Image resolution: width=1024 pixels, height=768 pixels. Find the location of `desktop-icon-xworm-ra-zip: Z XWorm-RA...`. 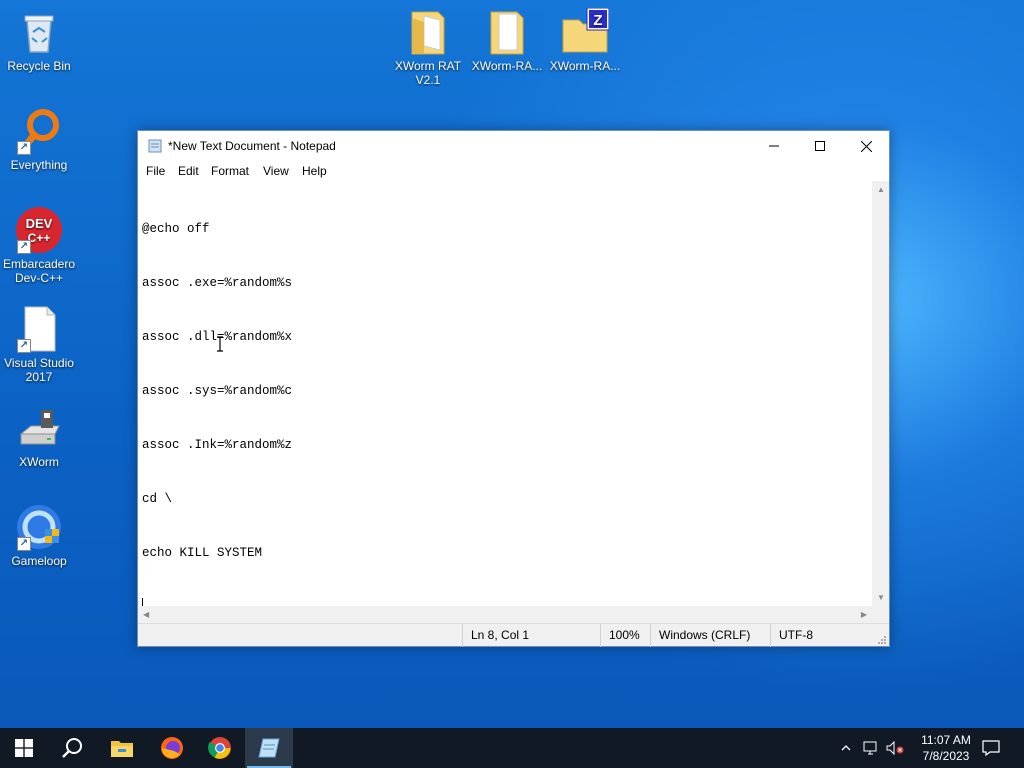

desktop-icon-xworm-ra-zip: Z XWorm-RA... is located at coordinates (585, 40).